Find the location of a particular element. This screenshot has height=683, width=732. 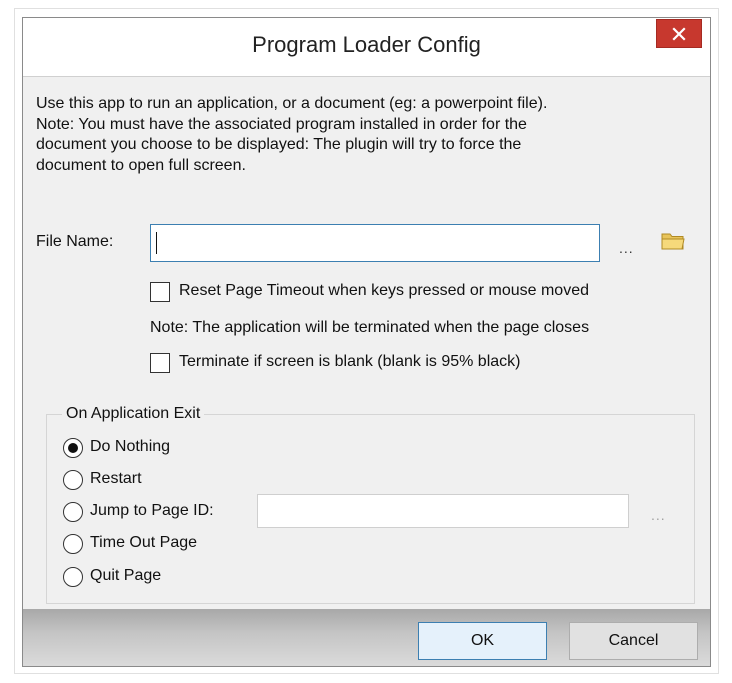

close-button is located at coordinates (679, 33).